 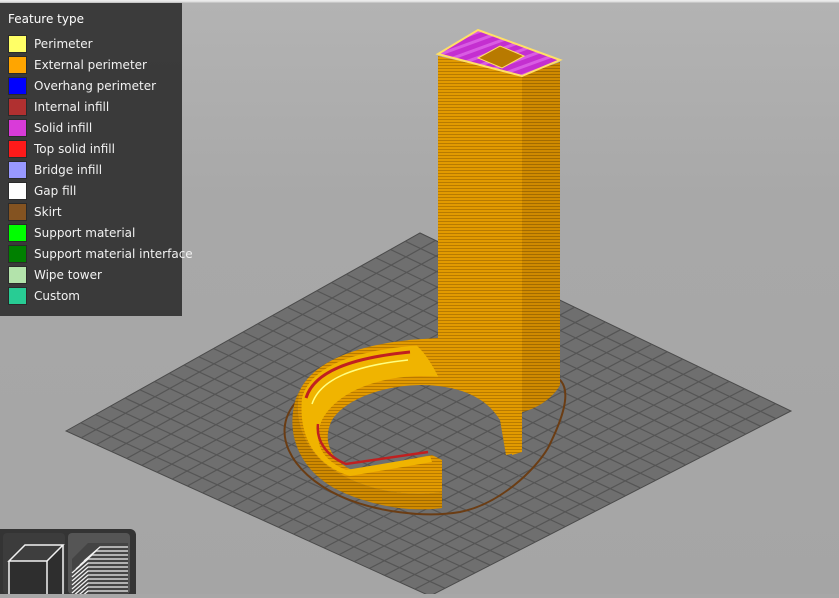 What do you see at coordinates (63, 127) in the screenshot?
I see `legend-label: Solid infill` at bounding box center [63, 127].